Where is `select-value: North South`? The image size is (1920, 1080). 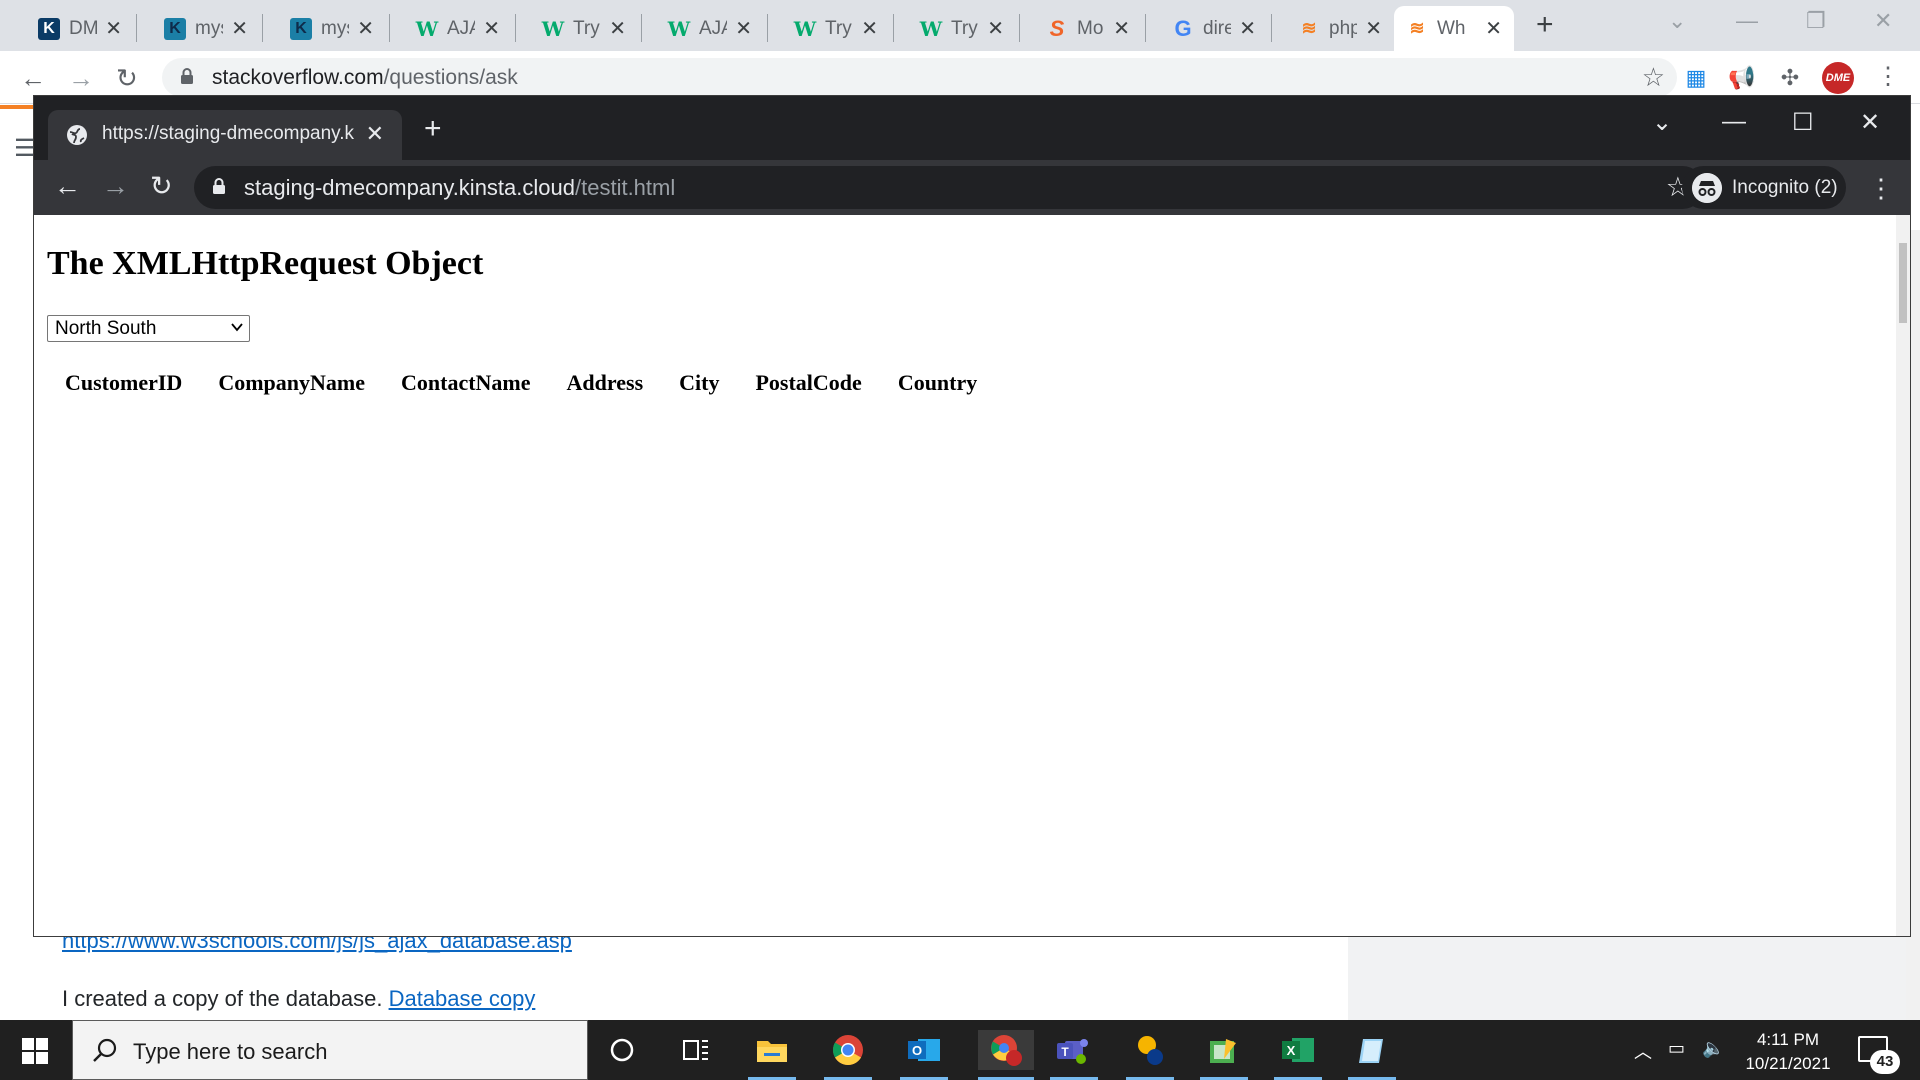 select-value: North South is located at coordinates (106, 328).